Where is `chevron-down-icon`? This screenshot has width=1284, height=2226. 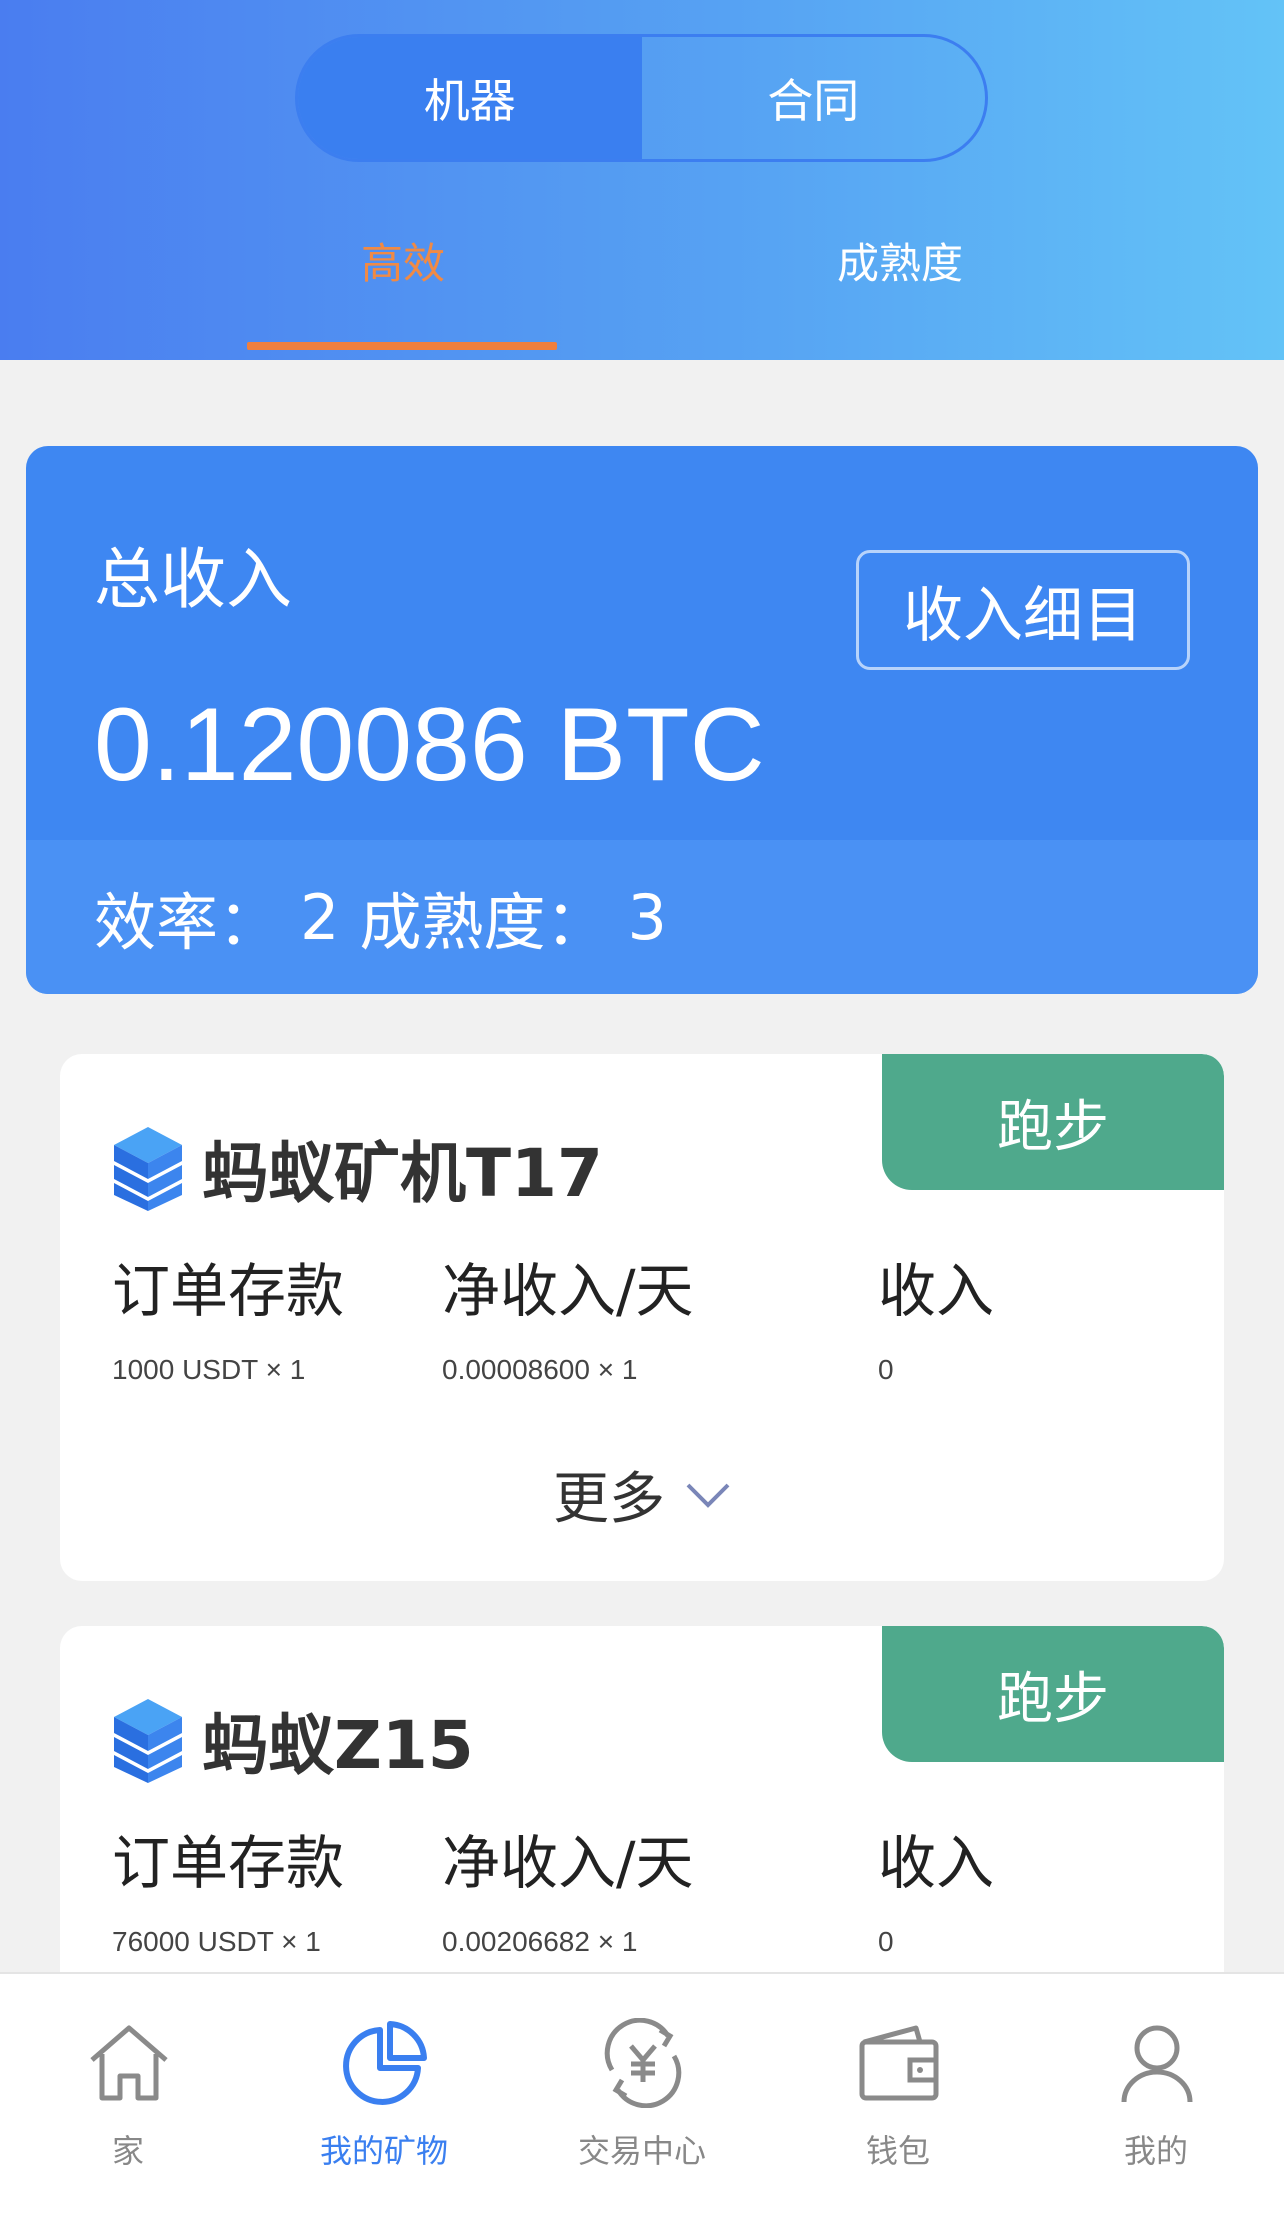 chevron-down-icon is located at coordinates (708, 1495).